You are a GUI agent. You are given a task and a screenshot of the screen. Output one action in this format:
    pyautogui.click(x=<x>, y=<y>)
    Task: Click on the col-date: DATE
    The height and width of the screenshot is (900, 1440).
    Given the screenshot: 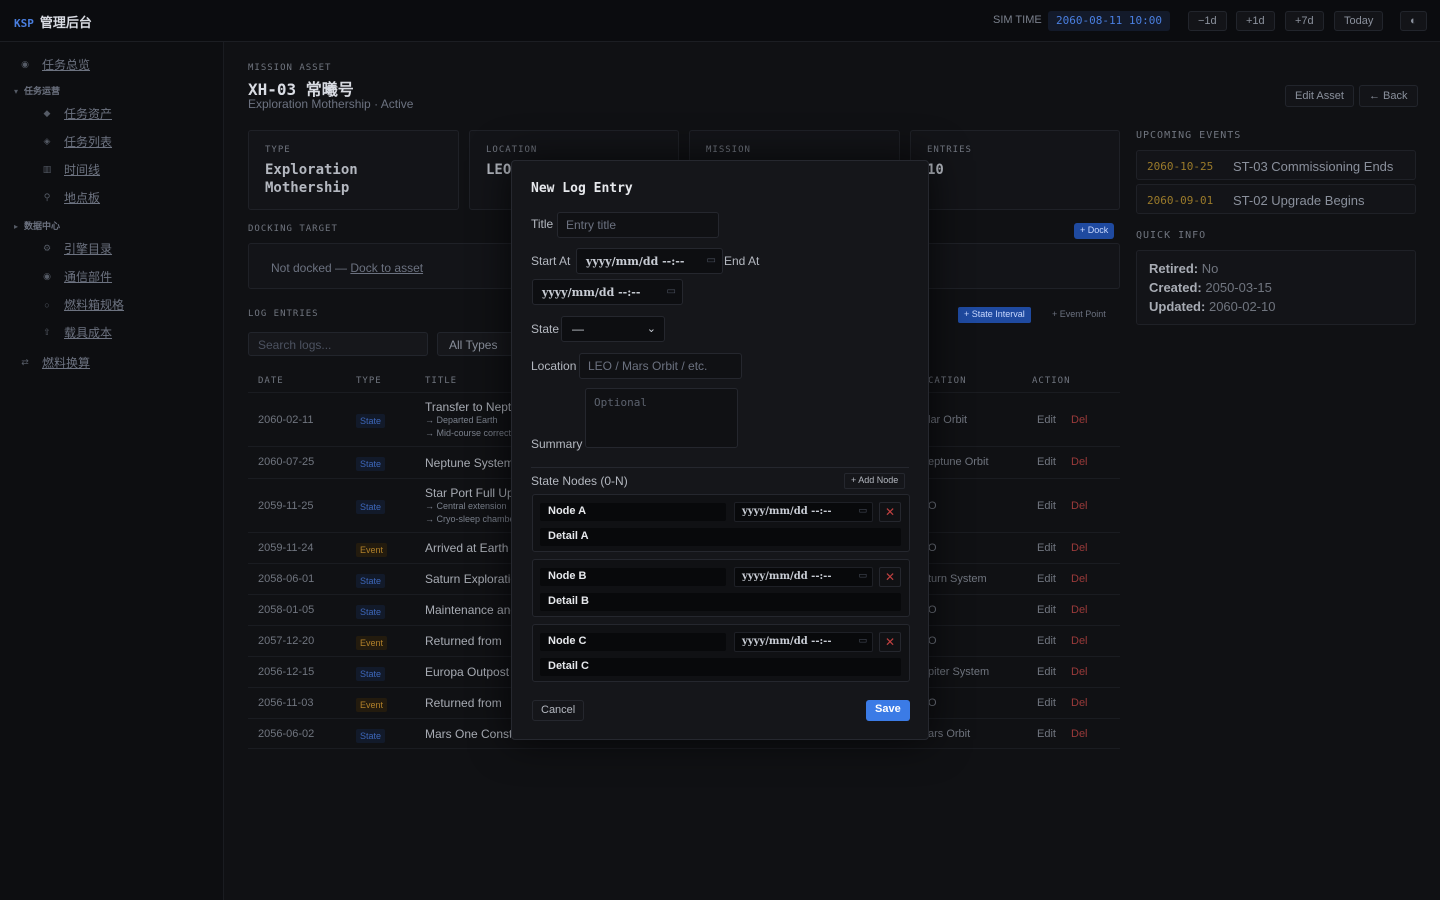 What is the action you would take?
    pyautogui.click(x=271, y=381)
    